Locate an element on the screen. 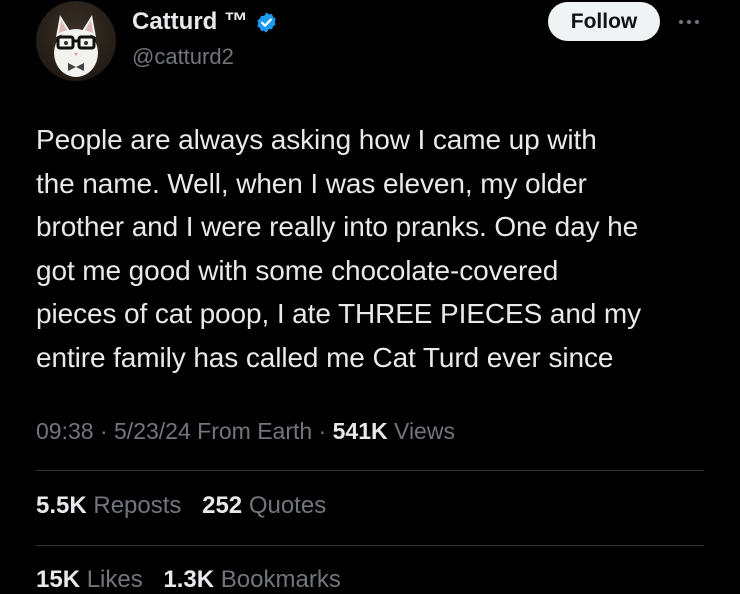  cat-avatar-image is located at coordinates (76, 46).